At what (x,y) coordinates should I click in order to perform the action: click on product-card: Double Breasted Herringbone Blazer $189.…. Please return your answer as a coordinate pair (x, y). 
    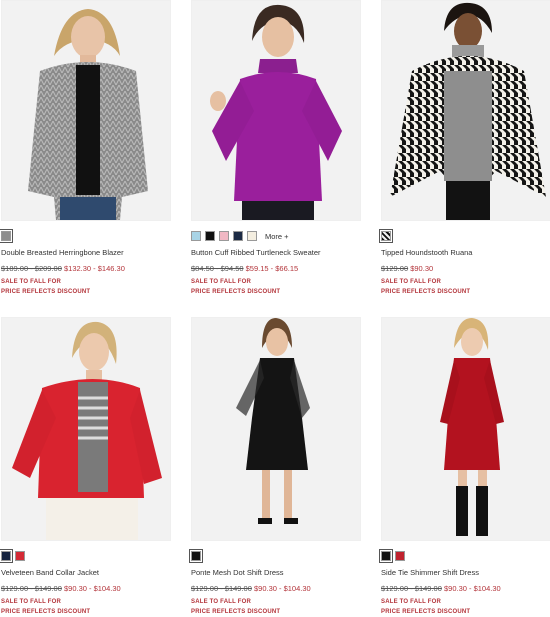
    Looking at the image, I should click on (85, 148).